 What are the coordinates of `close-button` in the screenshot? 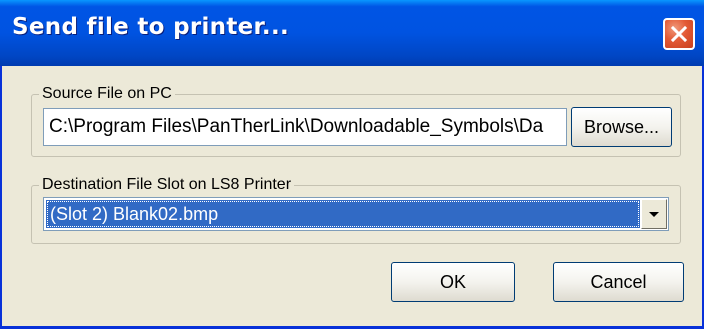 It's located at (679, 34).